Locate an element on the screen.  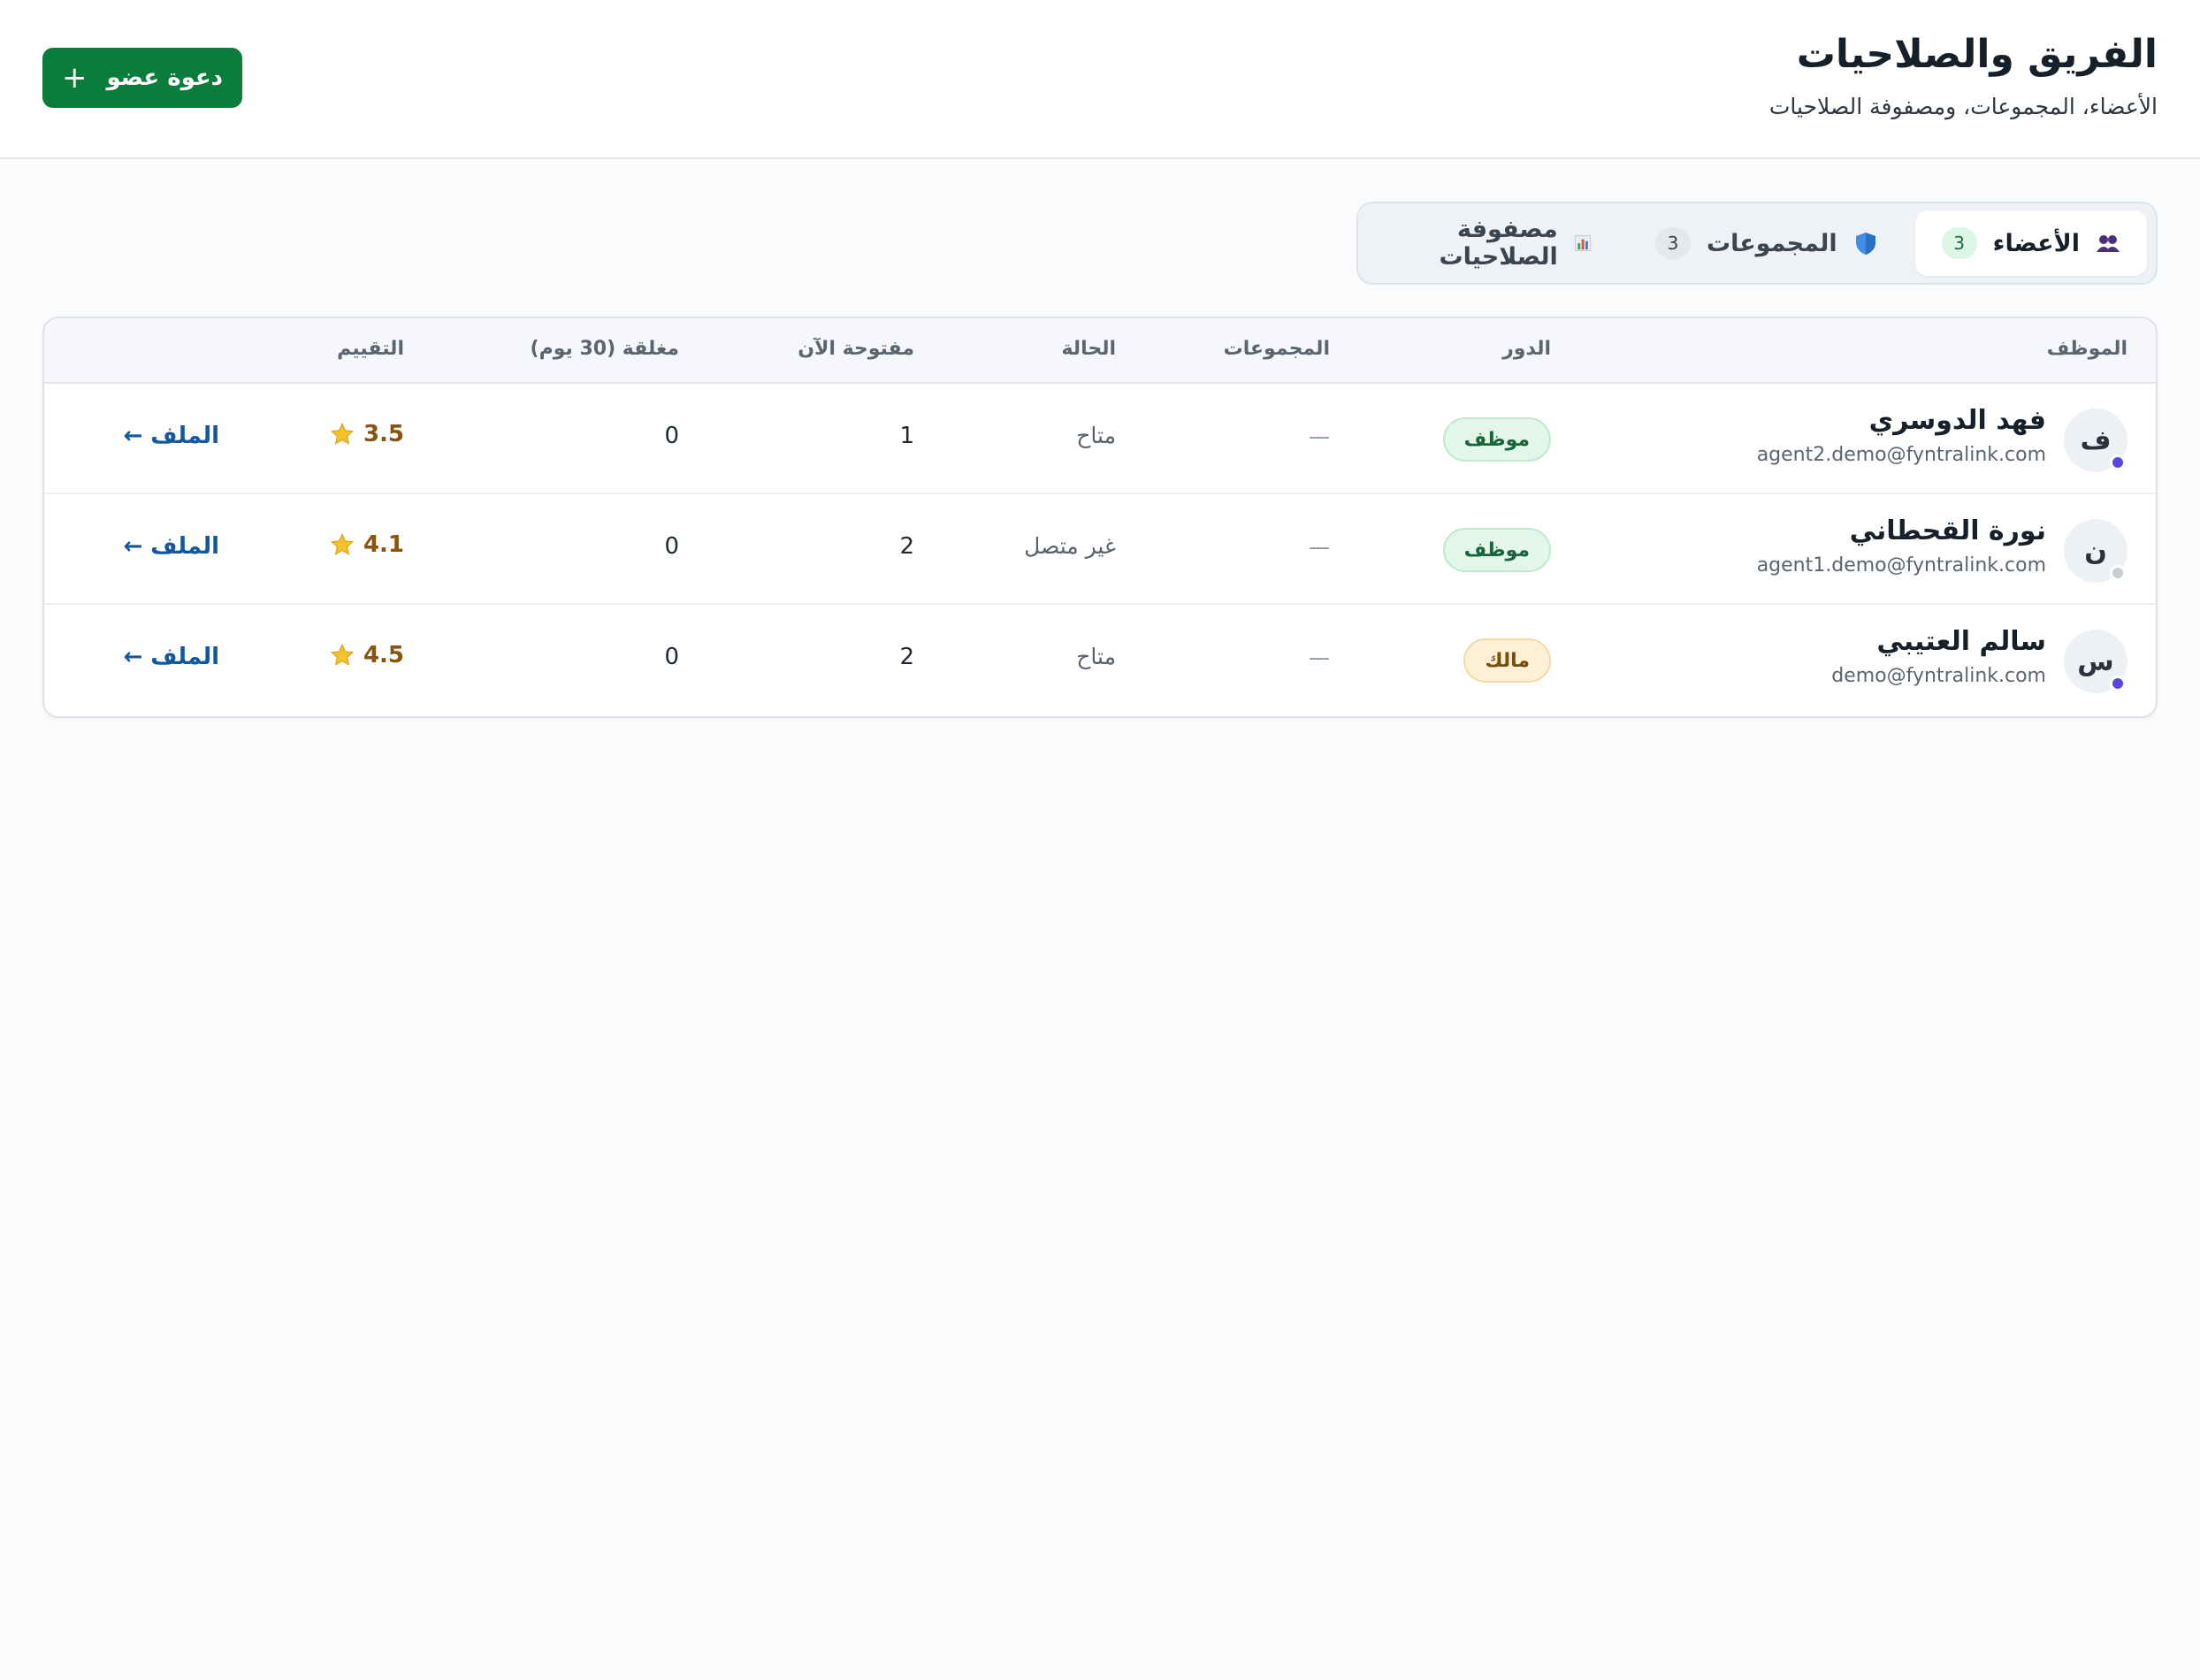
avatar-initial: س is located at coordinates (2095, 661).